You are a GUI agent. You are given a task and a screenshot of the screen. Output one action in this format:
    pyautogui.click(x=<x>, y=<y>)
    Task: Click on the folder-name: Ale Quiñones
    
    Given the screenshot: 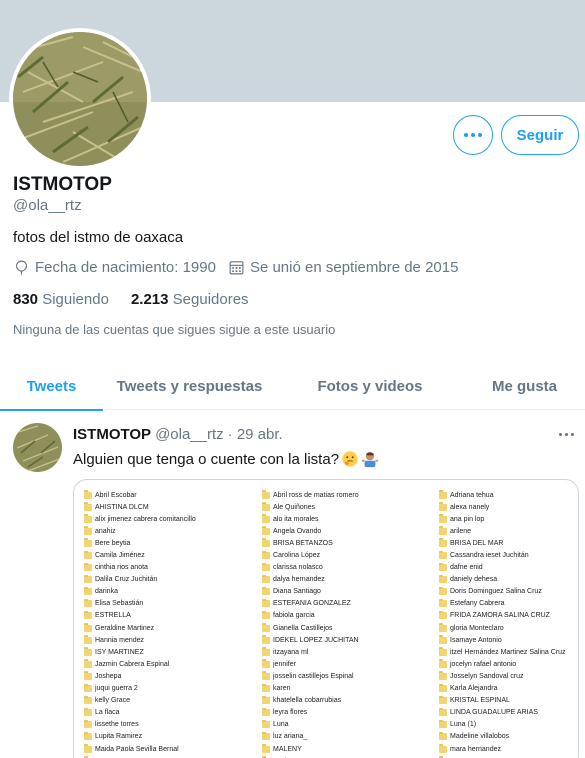 What is the action you would take?
    pyautogui.click(x=294, y=507)
    